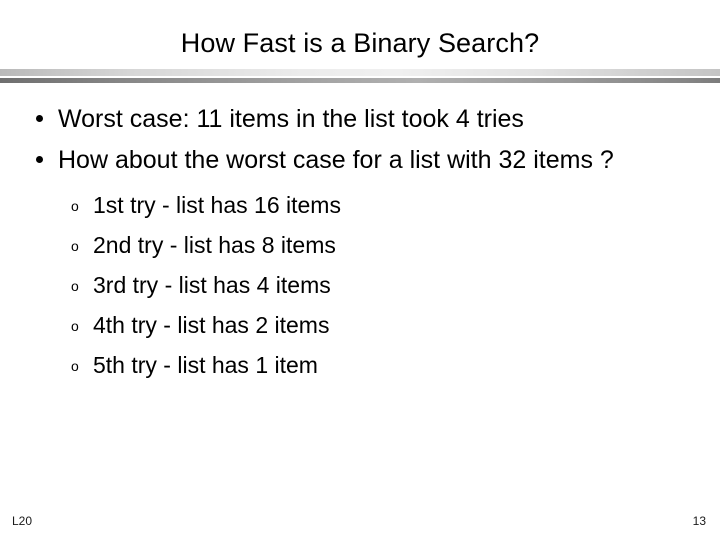 The width and height of the screenshot is (720, 540). I want to click on list-item: o 3rd try - list has 4 items, so click(360, 293).